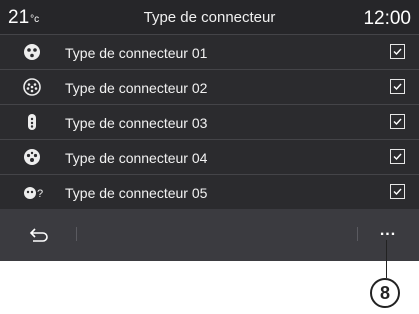 The height and width of the screenshot is (314, 419). What do you see at coordinates (136, 158) in the screenshot?
I see `list-item-label: Type de connecteur 04` at bounding box center [136, 158].